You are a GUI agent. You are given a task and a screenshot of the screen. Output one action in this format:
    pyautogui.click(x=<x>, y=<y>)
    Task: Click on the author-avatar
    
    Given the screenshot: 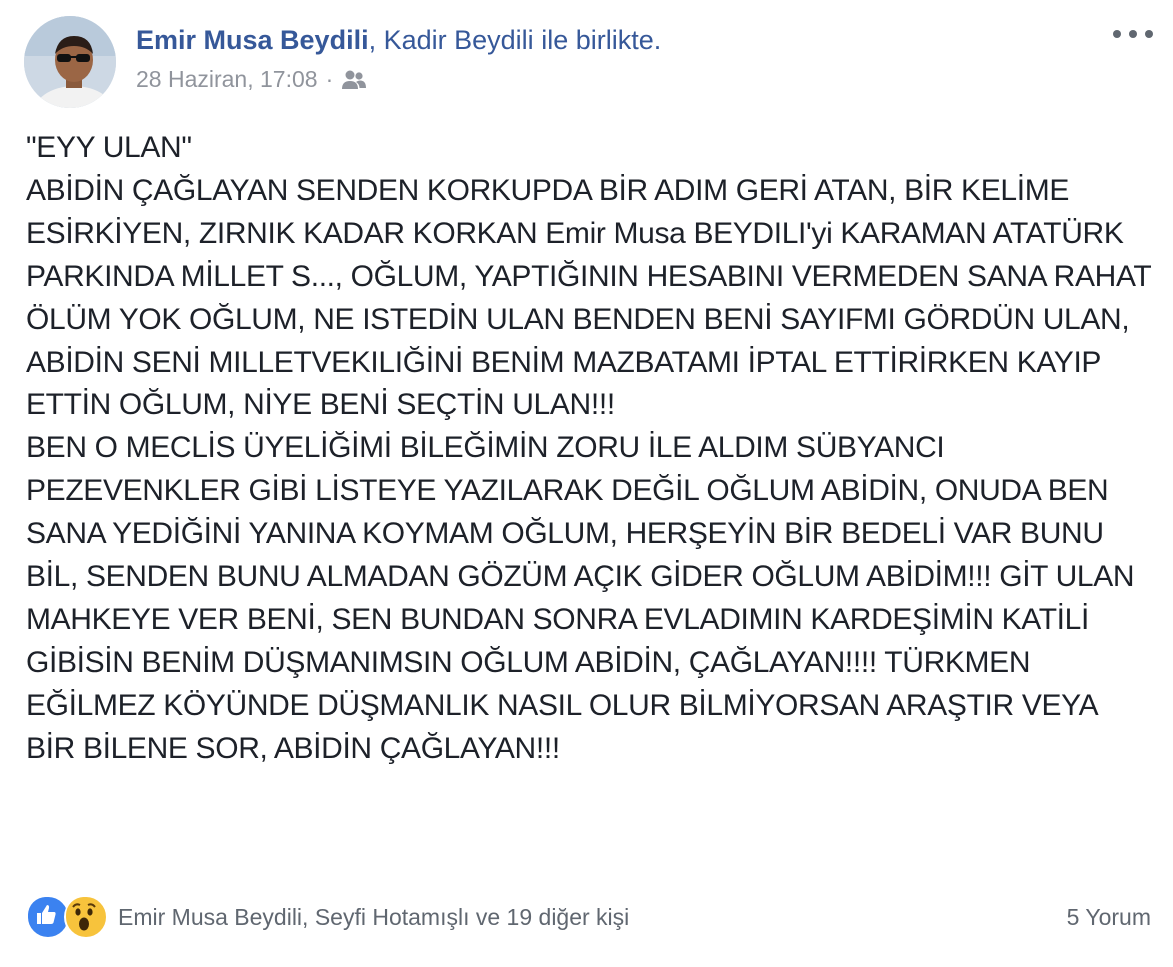 What is the action you would take?
    pyautogui.click(x=70, y=62)
    